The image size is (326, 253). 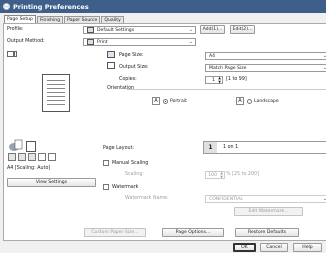 What do you see at coordinates (265, 199) in the screenshot?
I see `watermark-name-select: CONFIDENTIAL ⌄` at bounding box center [265, 199].